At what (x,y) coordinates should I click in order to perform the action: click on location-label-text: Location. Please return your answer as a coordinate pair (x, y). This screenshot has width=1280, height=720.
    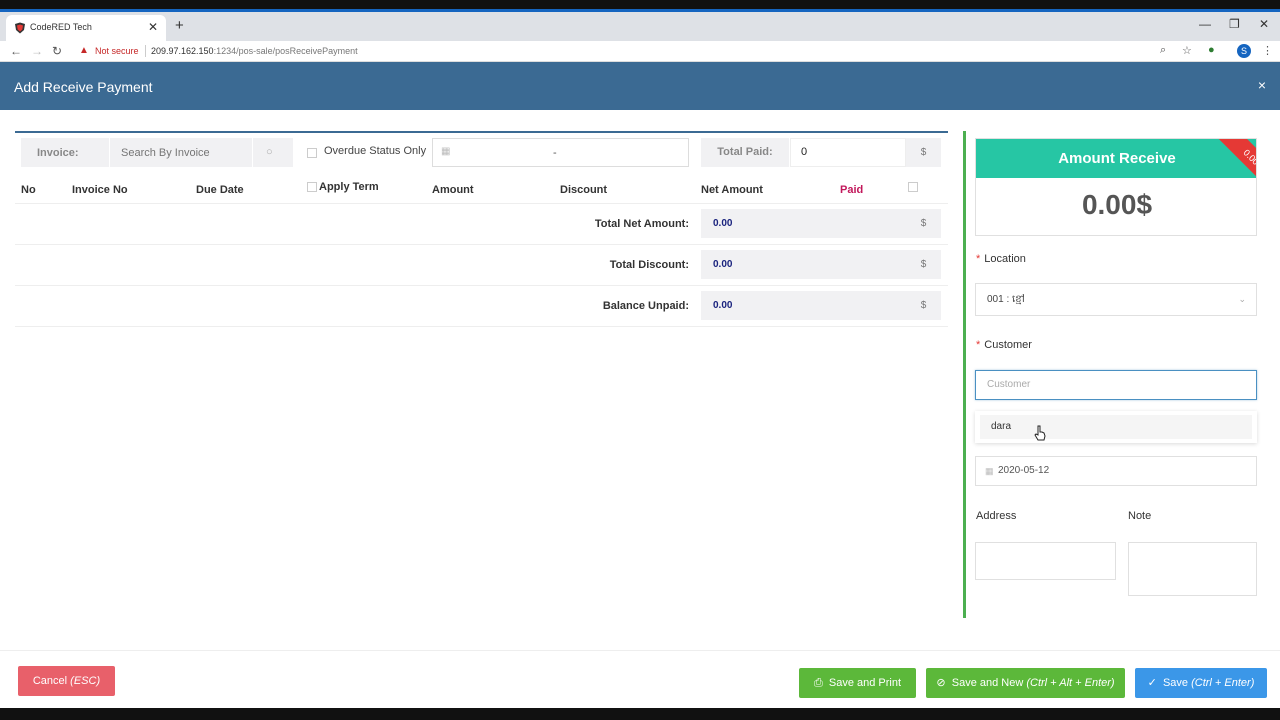
    Looking at the image, I should click on (1005, 259).